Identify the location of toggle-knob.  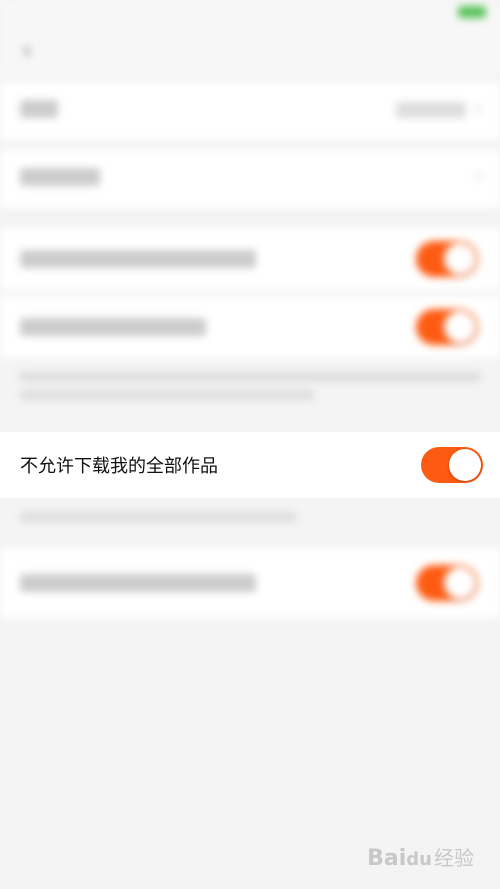
(465, 465).